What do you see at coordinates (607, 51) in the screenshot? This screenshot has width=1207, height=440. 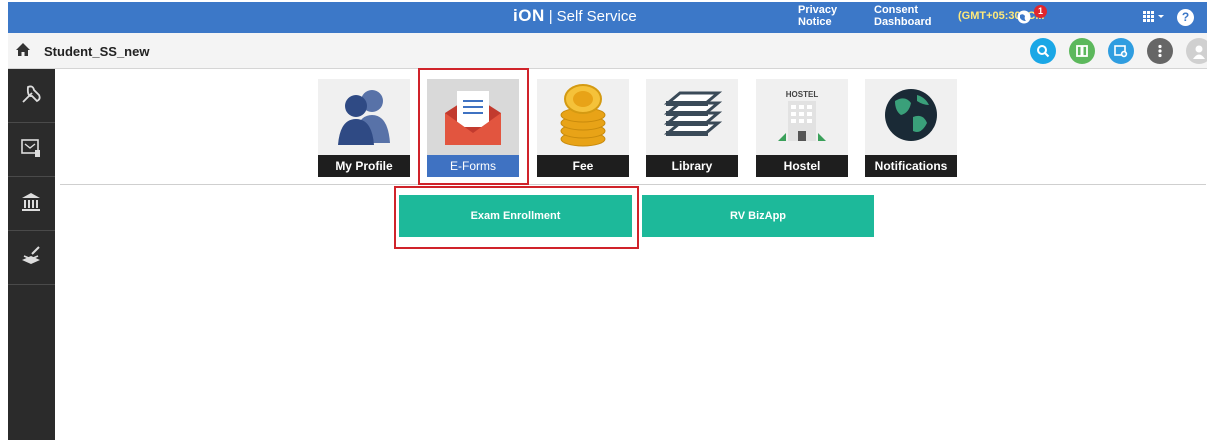 I see `breadcrumb-bar: Student_SS_new` at bounding box center [607, 51].